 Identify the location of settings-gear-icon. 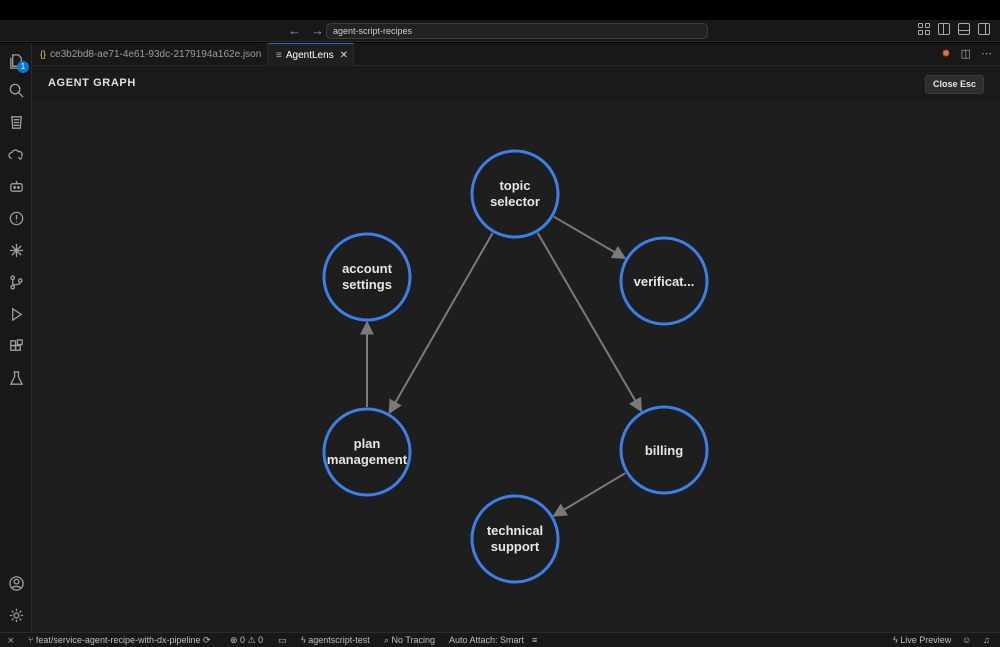
(16, 615).